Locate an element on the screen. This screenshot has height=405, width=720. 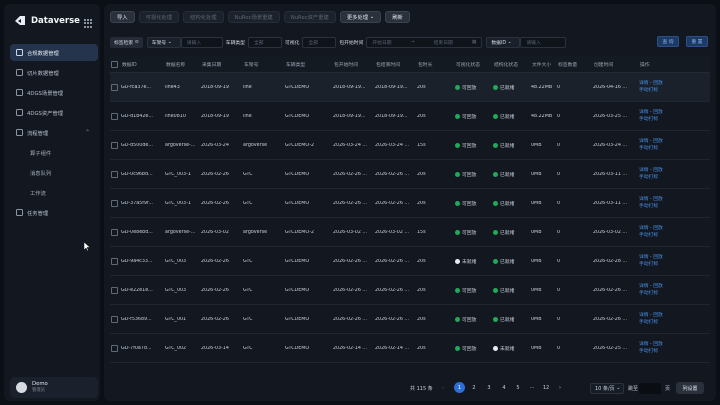
prev-page-icon: ‹ is located at coordinates (443, 387).